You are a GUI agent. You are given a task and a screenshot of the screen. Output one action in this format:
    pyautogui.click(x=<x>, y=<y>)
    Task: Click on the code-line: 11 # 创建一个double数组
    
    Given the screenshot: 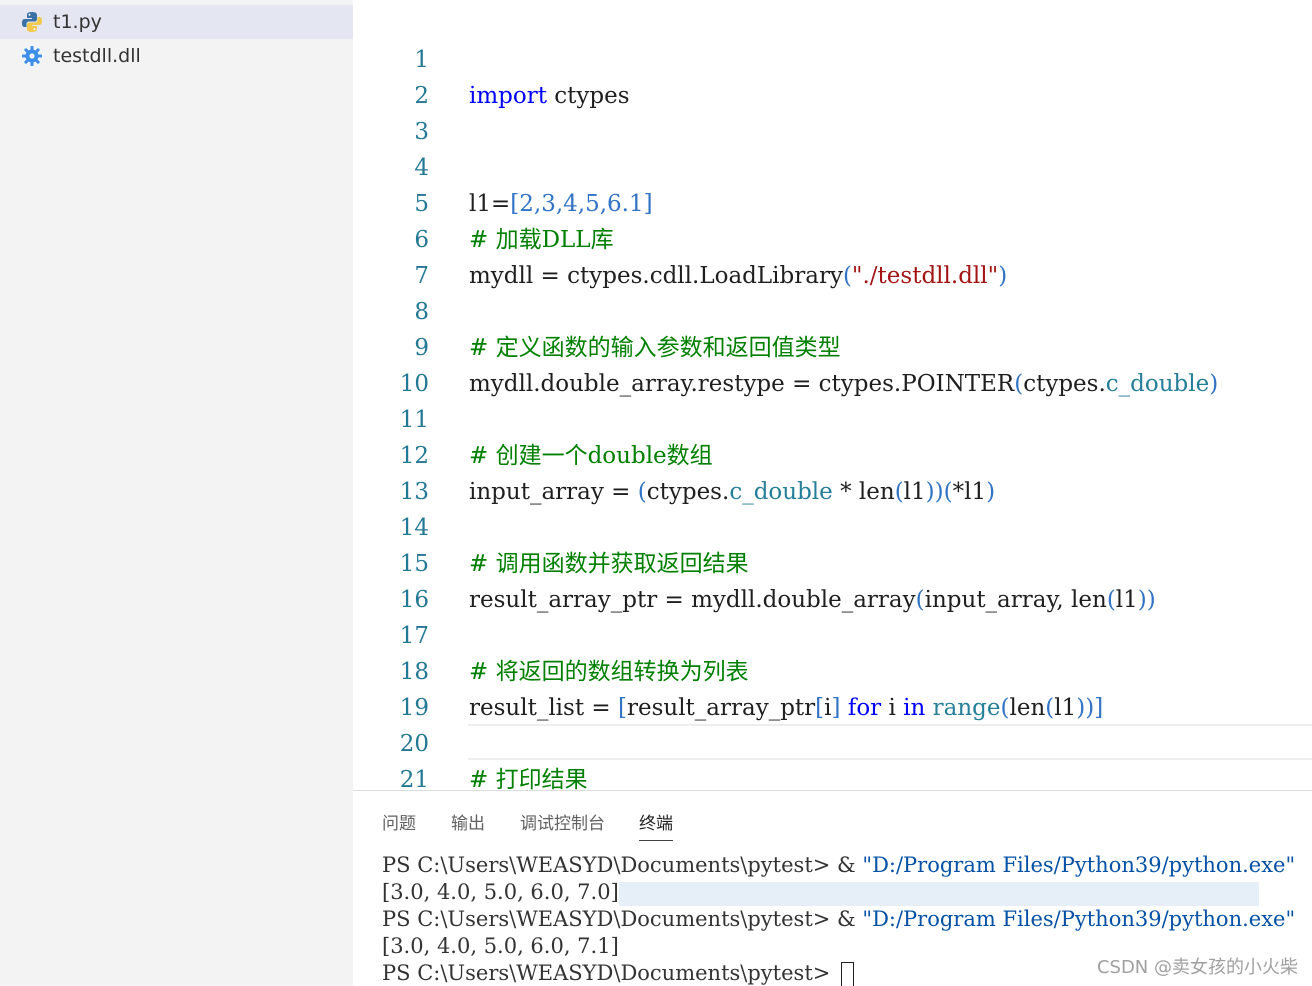 What is the action you would take?
    pyautogui.click(x=832, y=417)
    